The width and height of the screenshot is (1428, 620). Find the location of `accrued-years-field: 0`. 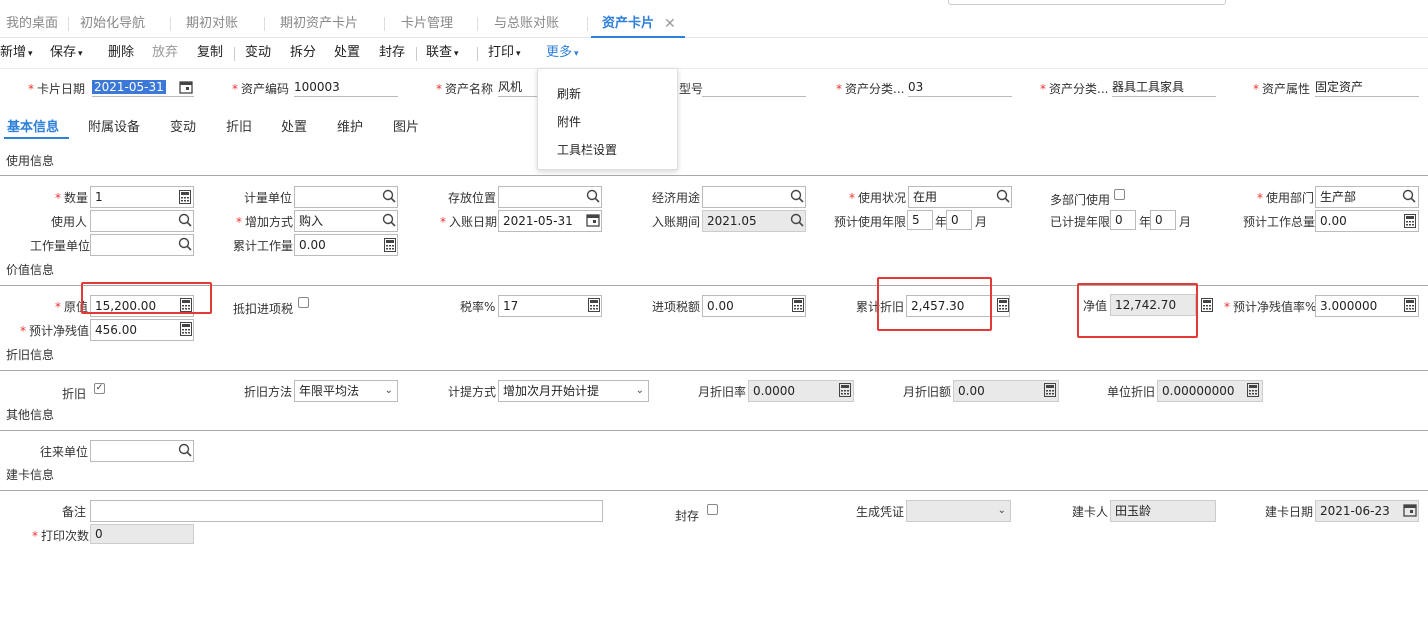

accrued-years-field: 0 is located at coordinates (1123, 220).